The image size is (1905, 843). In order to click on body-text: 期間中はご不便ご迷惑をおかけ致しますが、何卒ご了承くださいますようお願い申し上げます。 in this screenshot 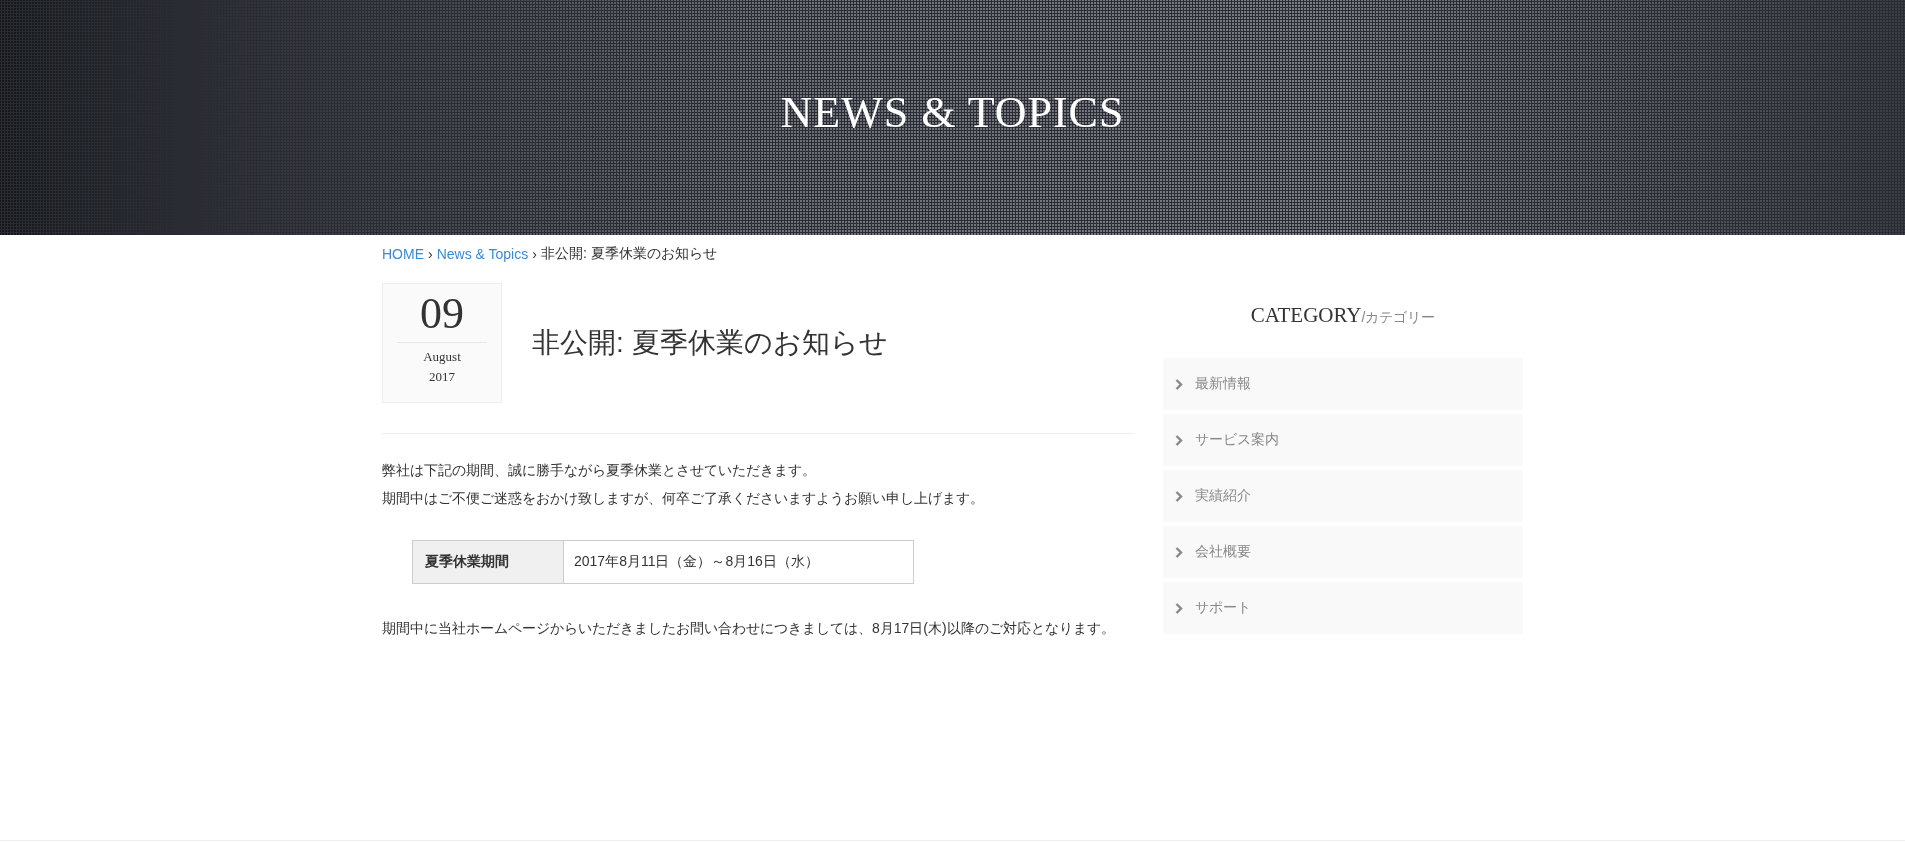, I will do `click(683, 498)`.